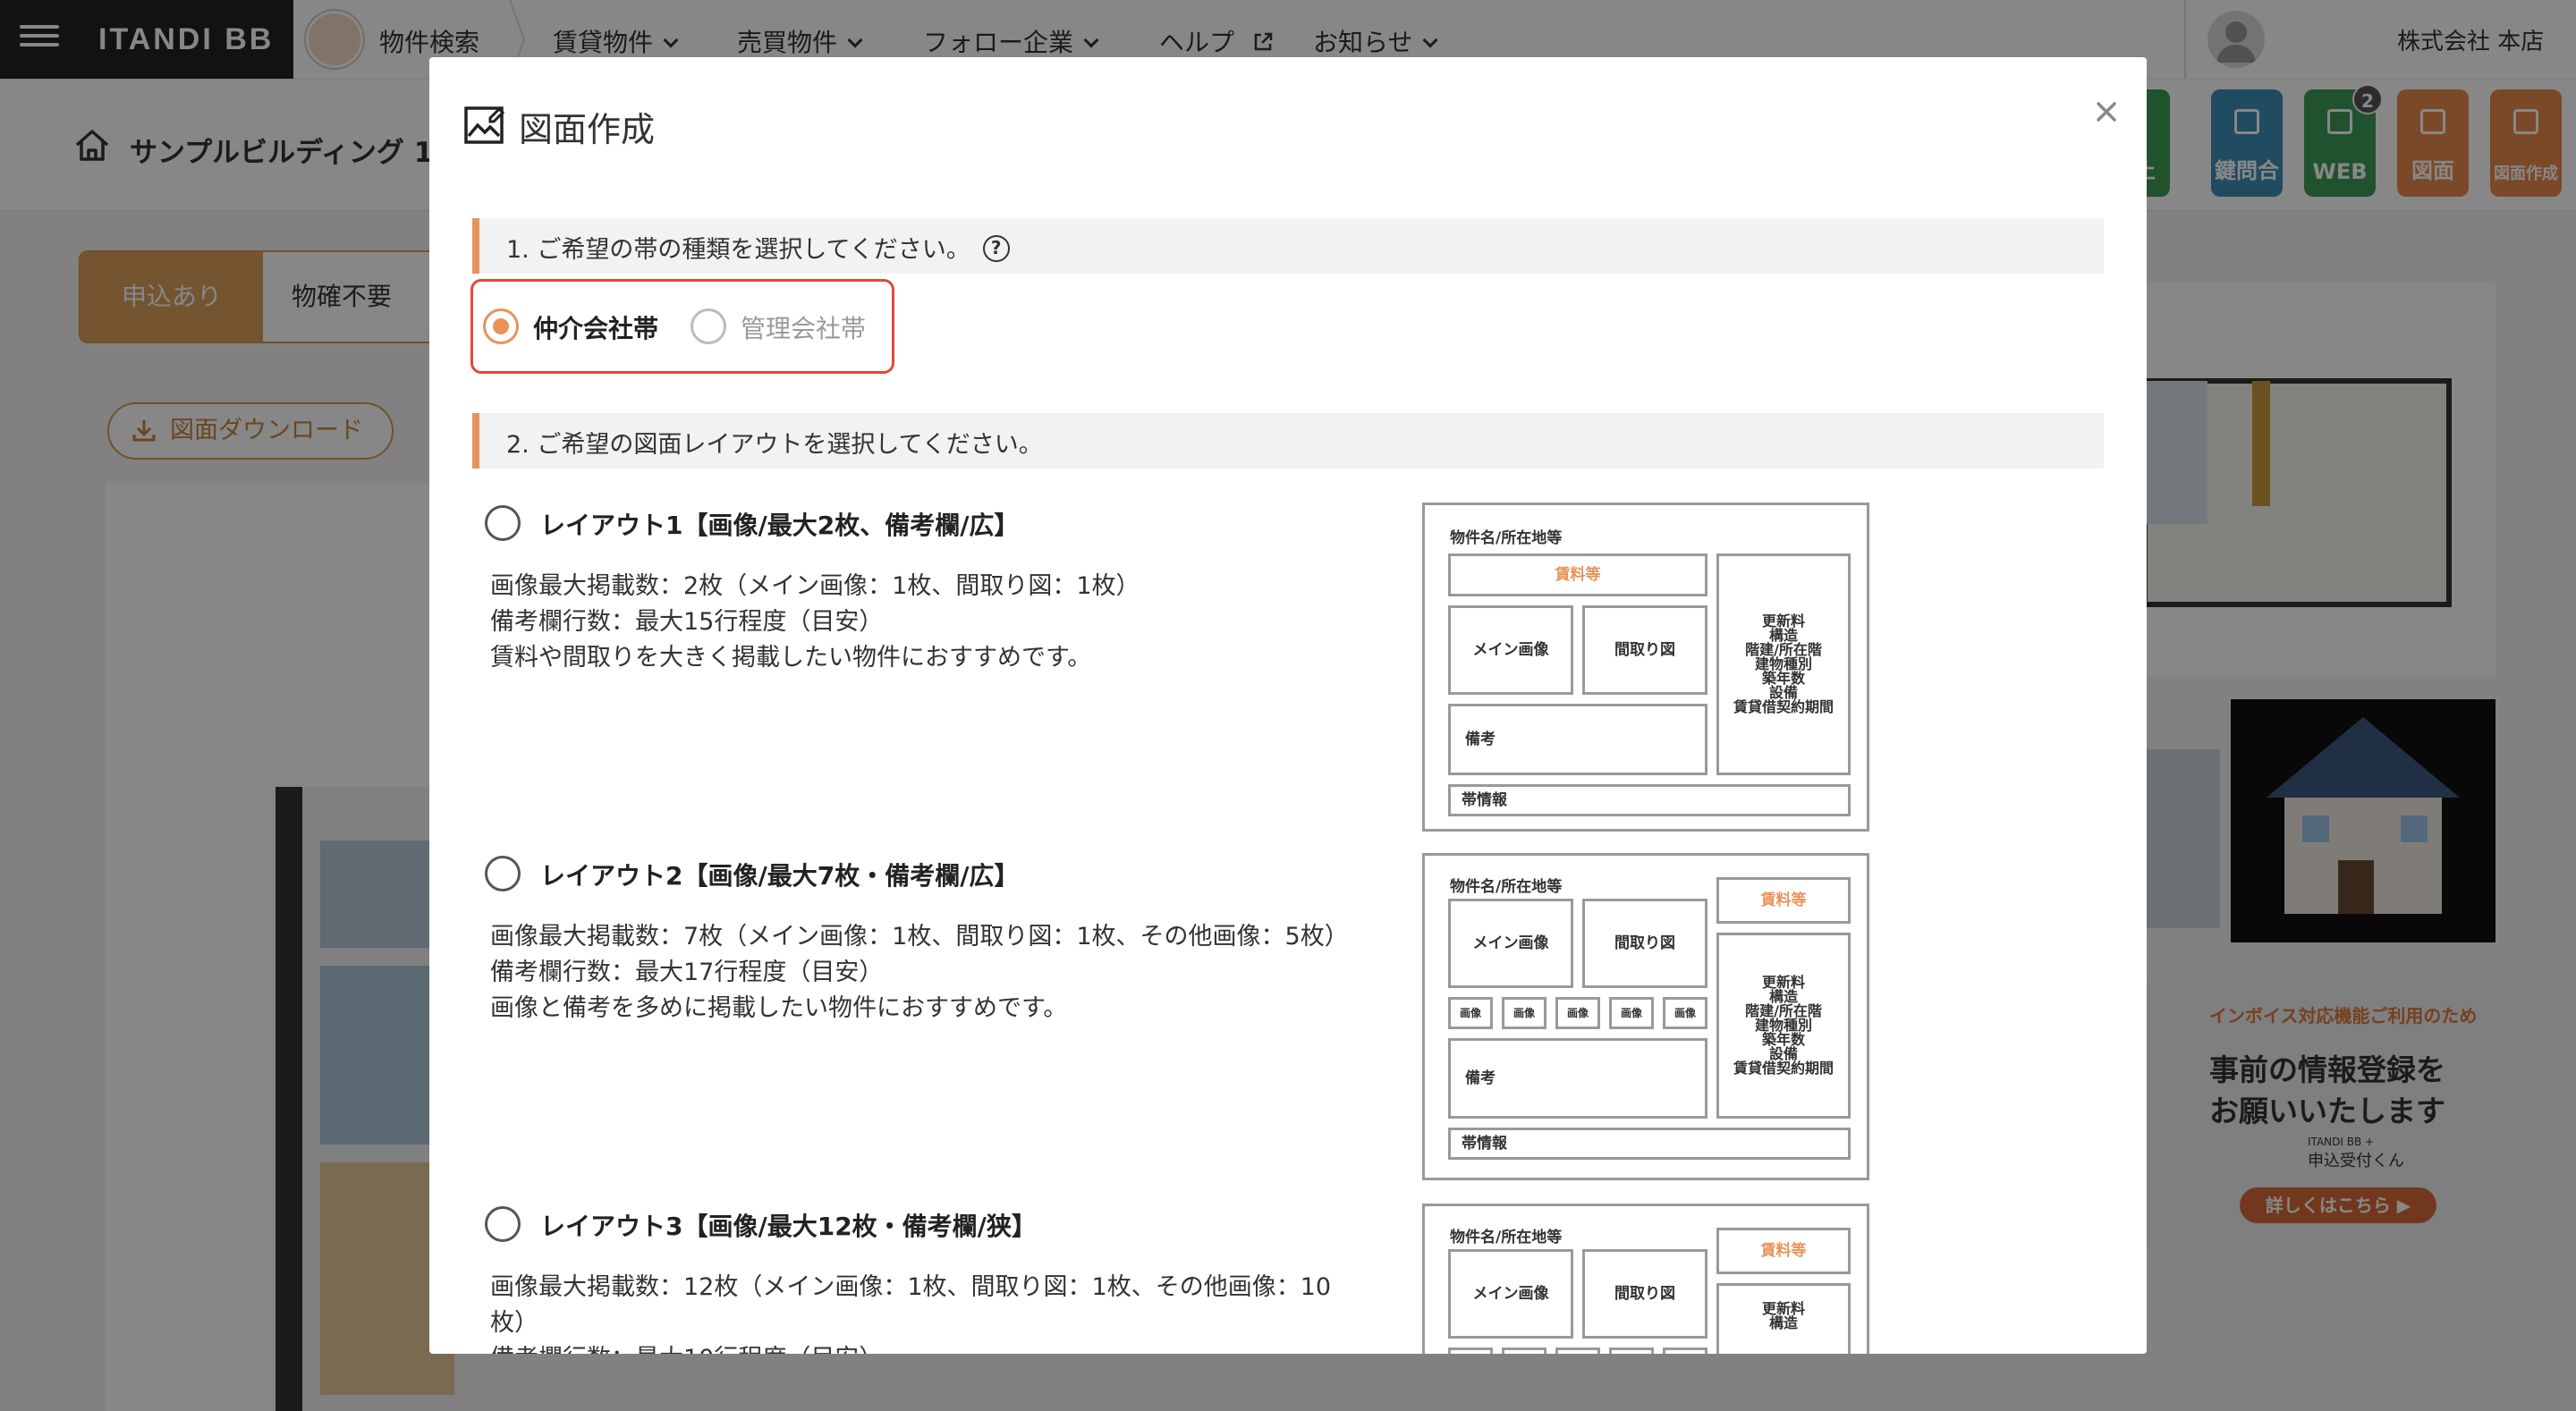 The width and height of the screenshot is (2576, 1411). What do you see at coordinates (503, 874) in the screenshot?
I see `layout2-radio` at bounding box center [503, 874].